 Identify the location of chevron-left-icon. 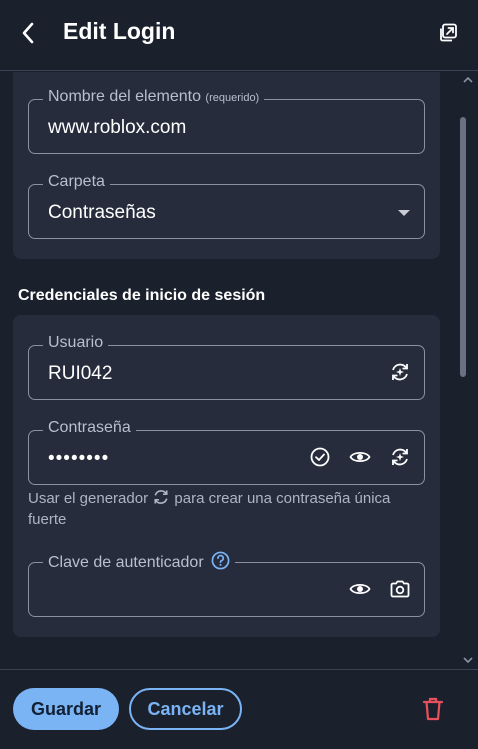
(28, 33).